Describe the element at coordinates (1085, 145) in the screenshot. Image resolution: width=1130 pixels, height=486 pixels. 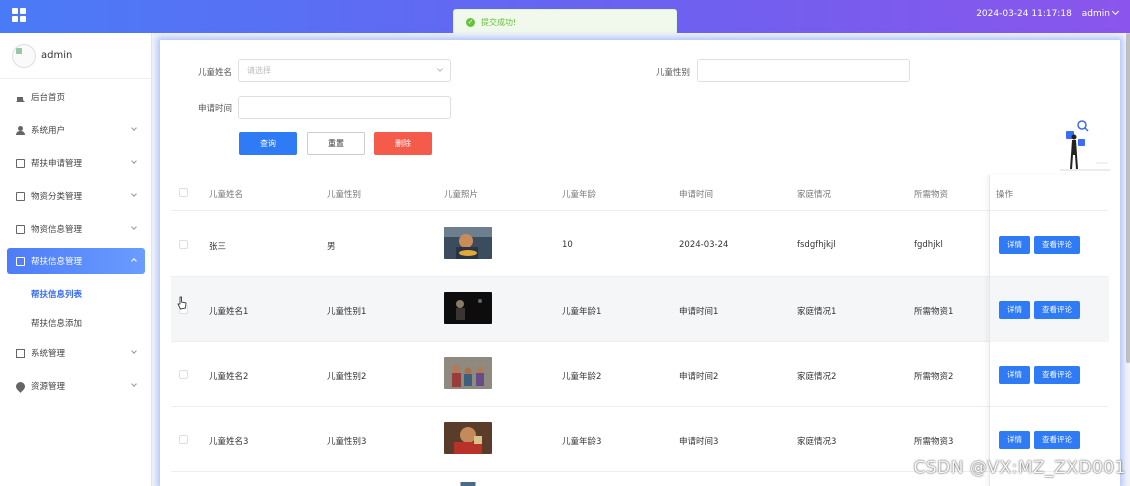
I see `search-person-illustration` at that location.